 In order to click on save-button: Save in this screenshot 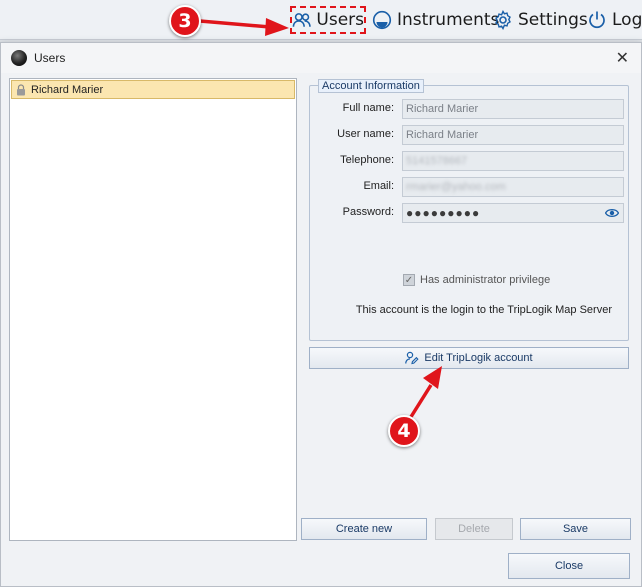, I will do `click(575, 529)`.